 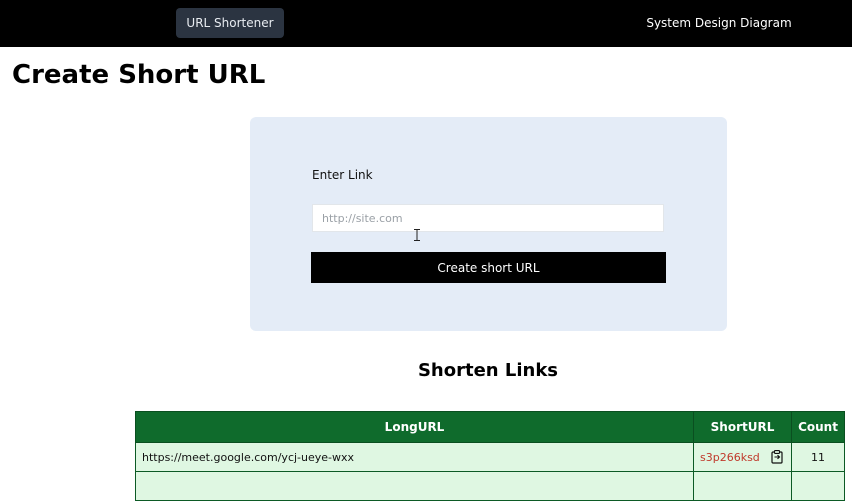 What do you see at coordinates (742, 427) in the screenshot?
I see `column-header-shorturl: ShortURL` at bounding box center [742, 427].